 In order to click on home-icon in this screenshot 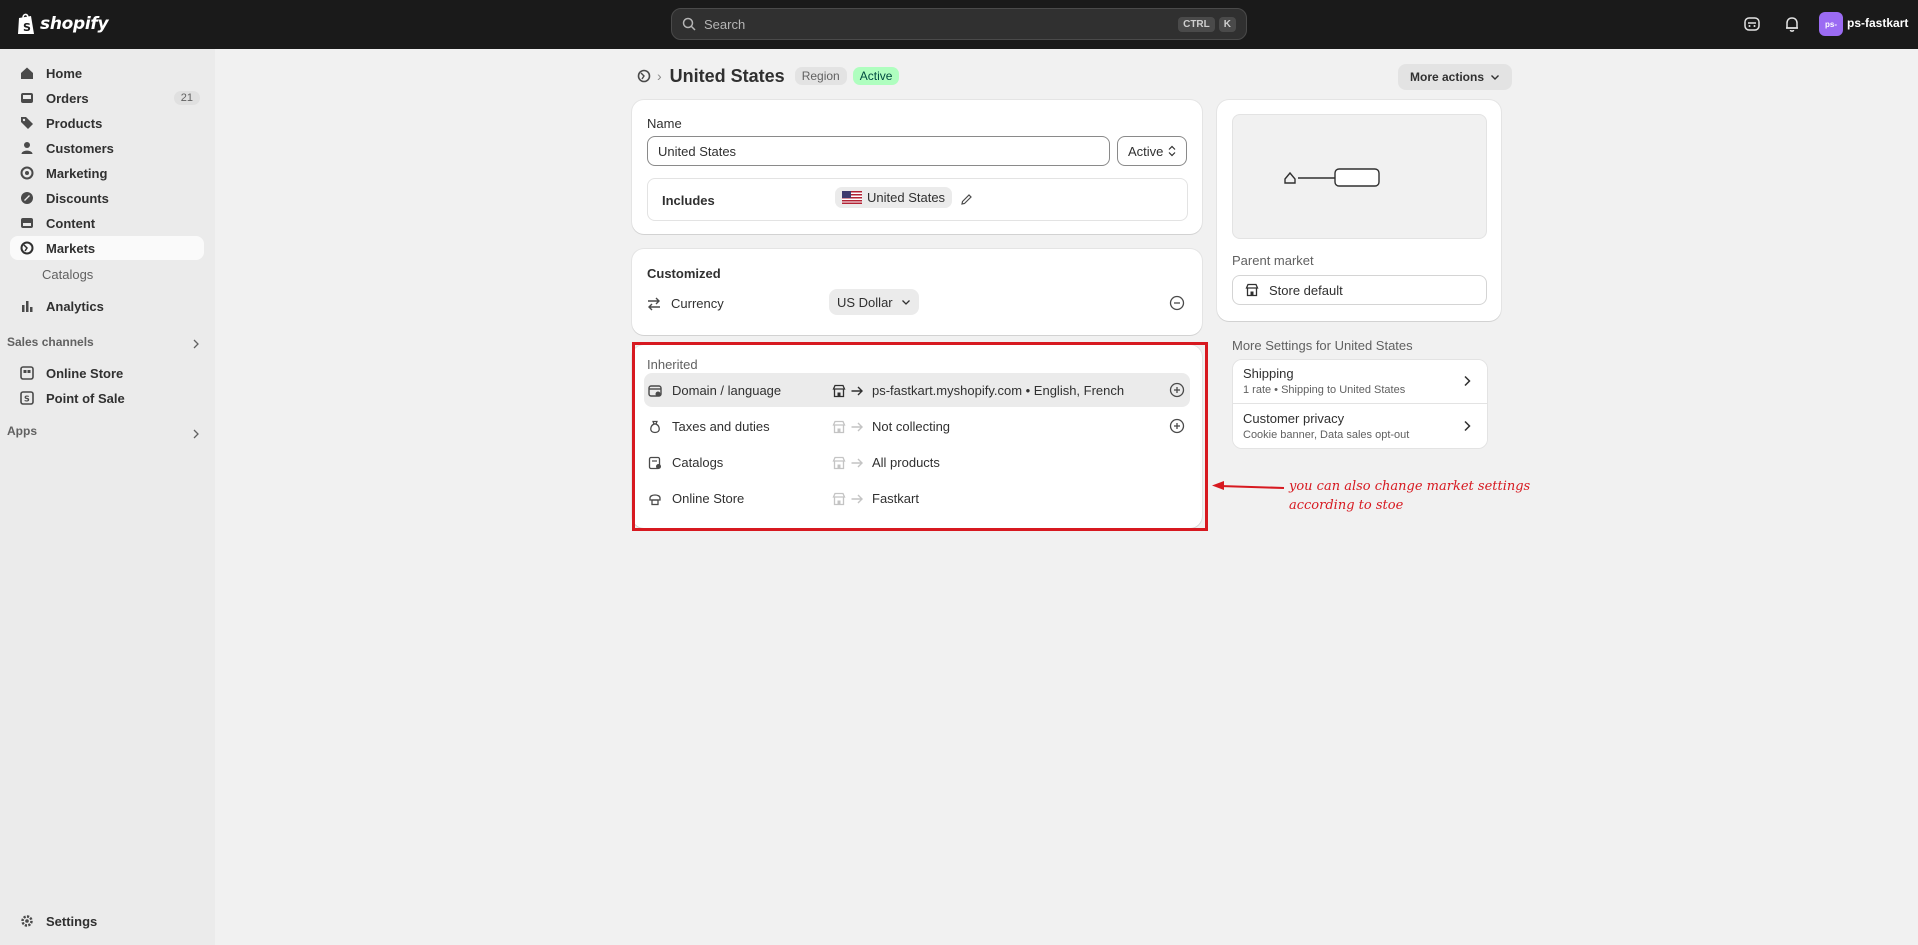, I will do `click(27, 73)`.